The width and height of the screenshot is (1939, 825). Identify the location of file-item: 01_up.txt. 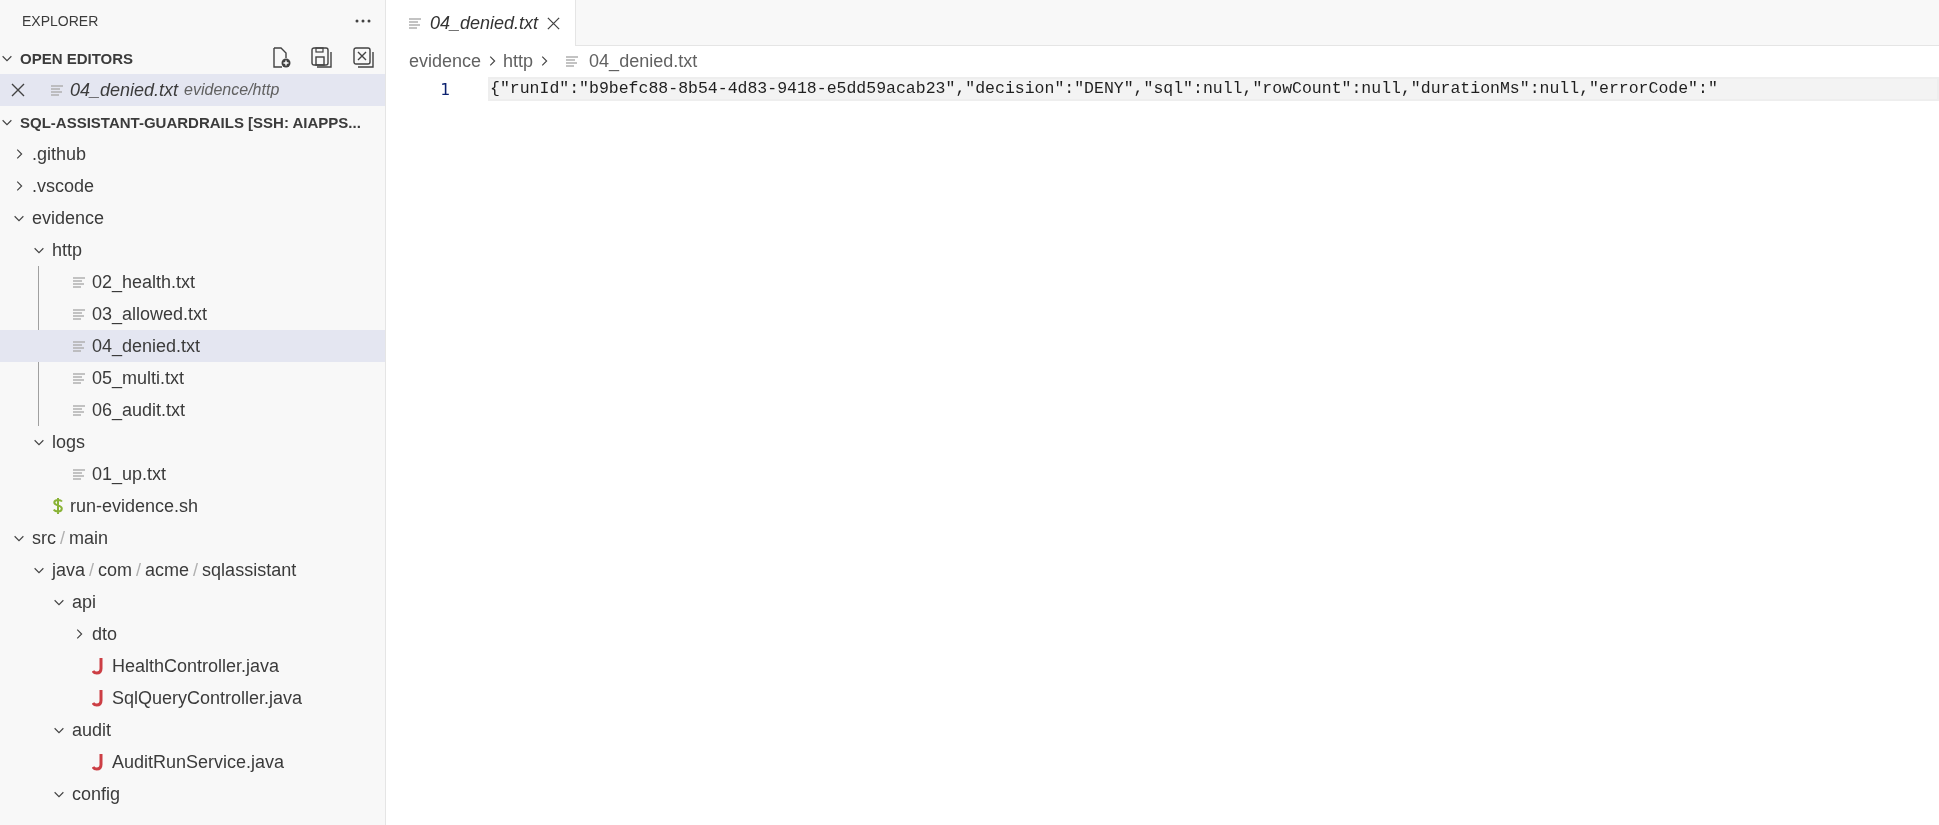
(192, 474).